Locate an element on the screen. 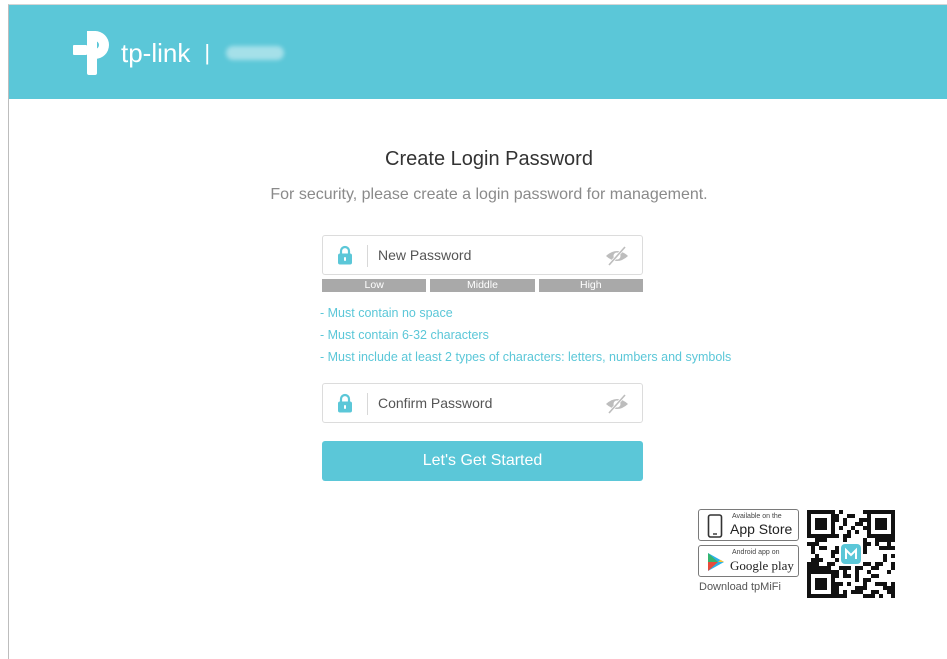 The width and height of the screenshot is (947, 659). confirm-password-input is located at coordinates (488, 403).